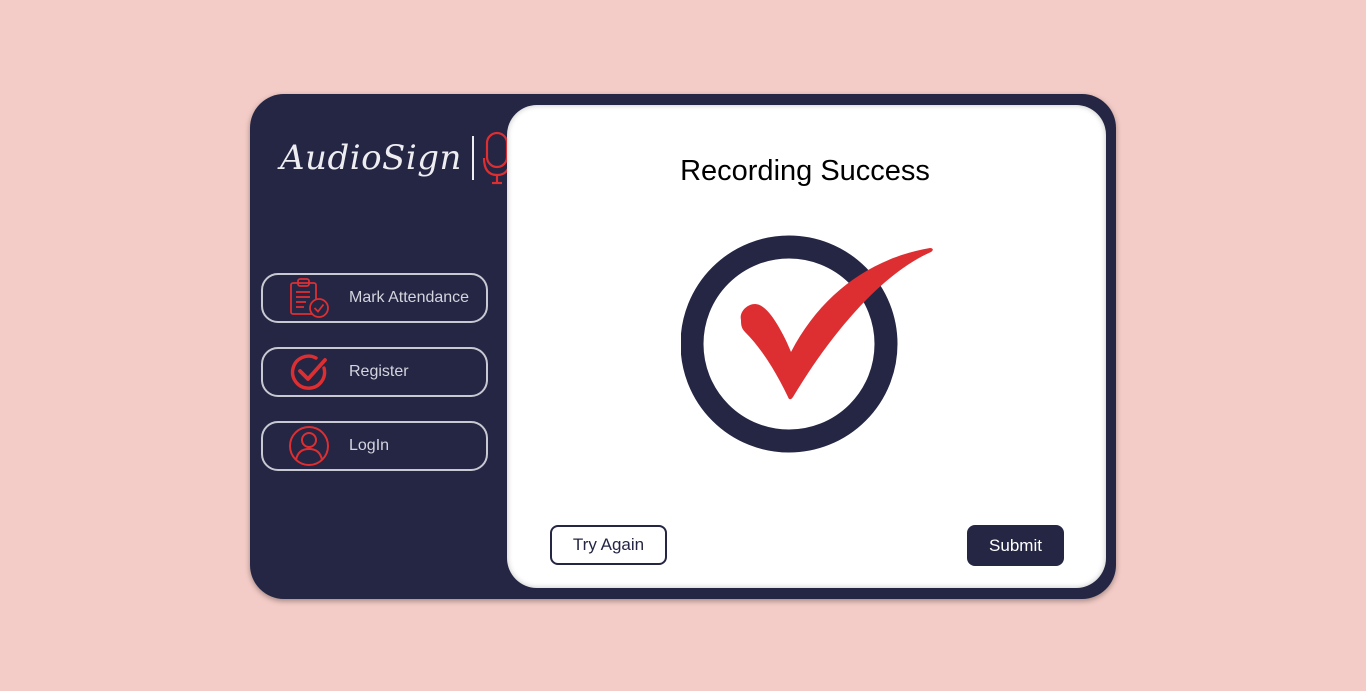  I want to click on sidebar-item-login: LogIn, so click(374, 446).